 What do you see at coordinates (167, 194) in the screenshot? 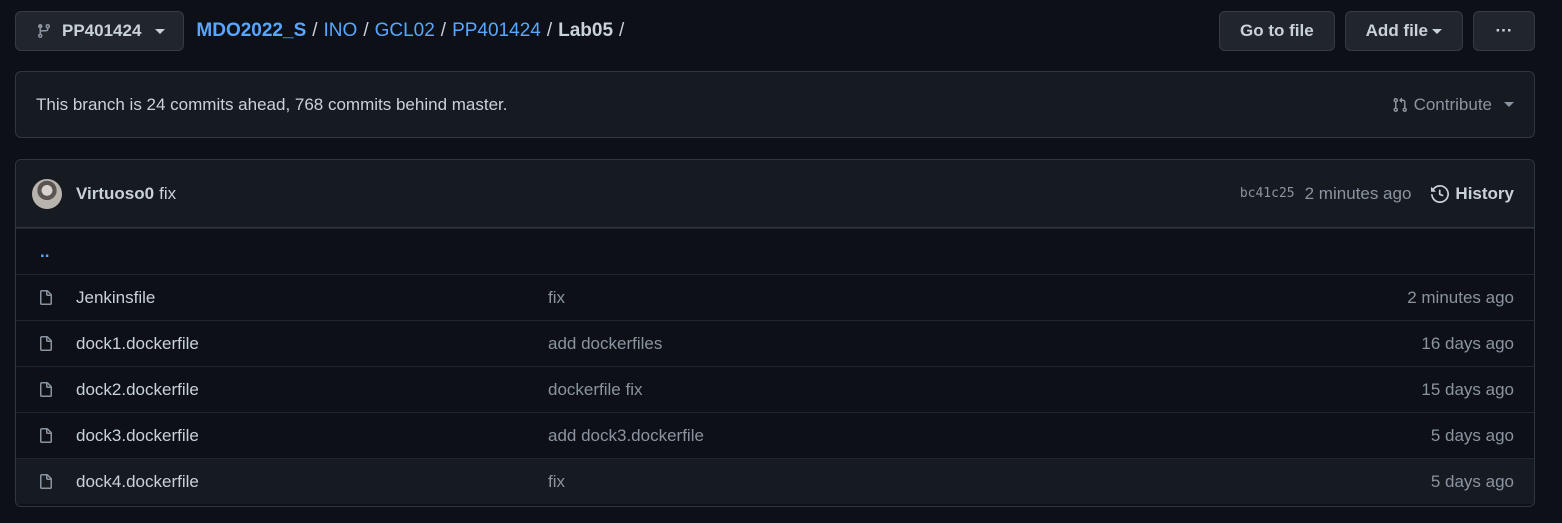
I see `commit-message: fix` at bounding box center [167, 194].